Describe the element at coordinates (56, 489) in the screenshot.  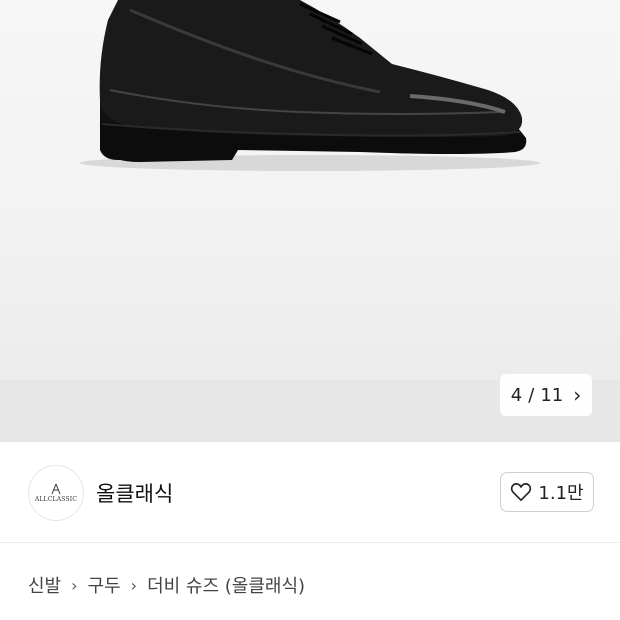
I see `seller-logo-emblem-icon` at that location.